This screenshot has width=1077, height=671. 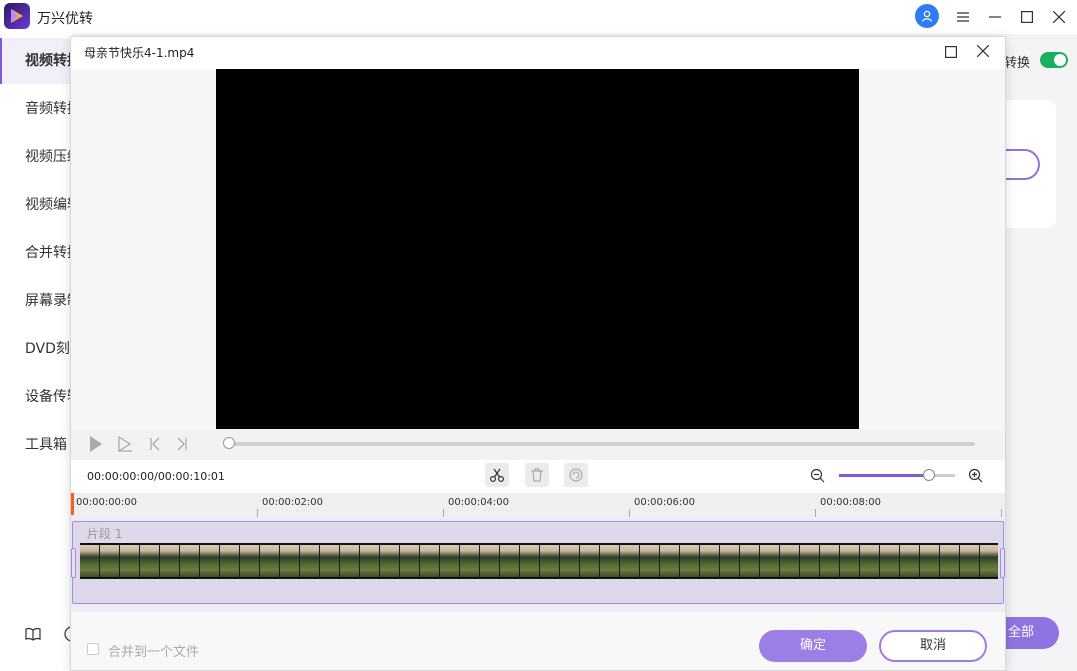 What do you see at coordinates (48, 109) in the screenshot?
I see `sidebar-item-label: 音频转换` at bounding box center [48, 109].